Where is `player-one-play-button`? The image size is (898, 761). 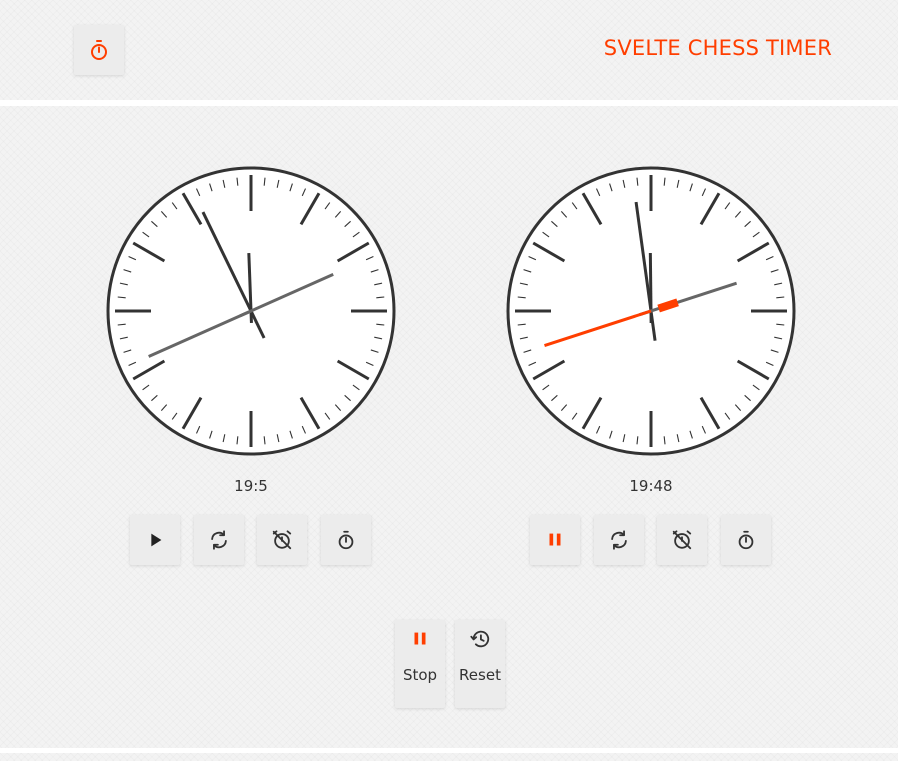
player-one-play-button is located at coordinates (155, 540).